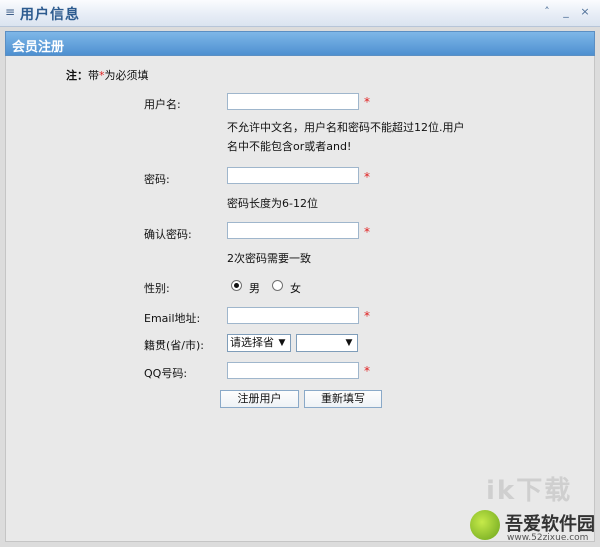 The image size is (600, 547). Describe the element at coordinates (272, 203) in the screenshot. I see `password-hint: 密码长度为6-12位` at that location.